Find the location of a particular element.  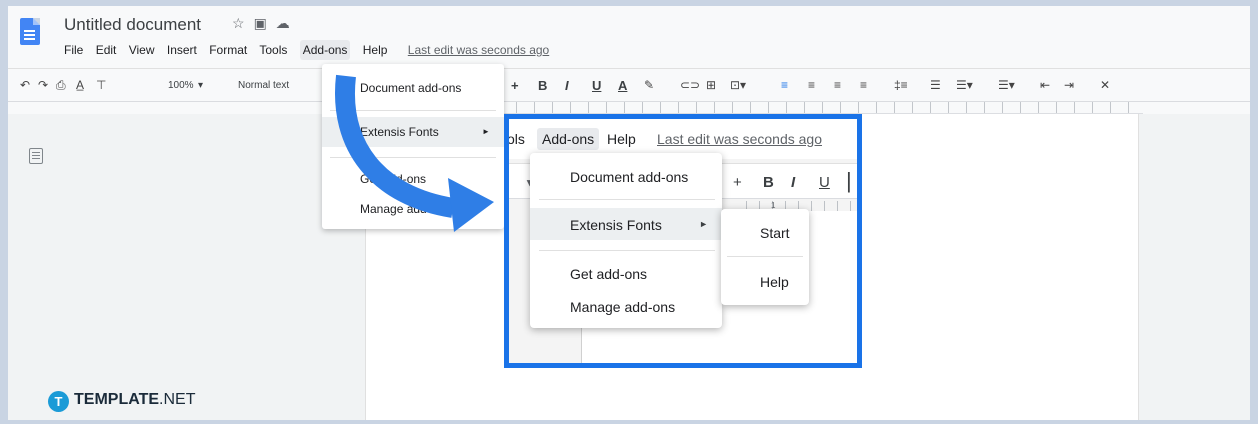

callout-arrow-head is located at coordinates (471, 205).